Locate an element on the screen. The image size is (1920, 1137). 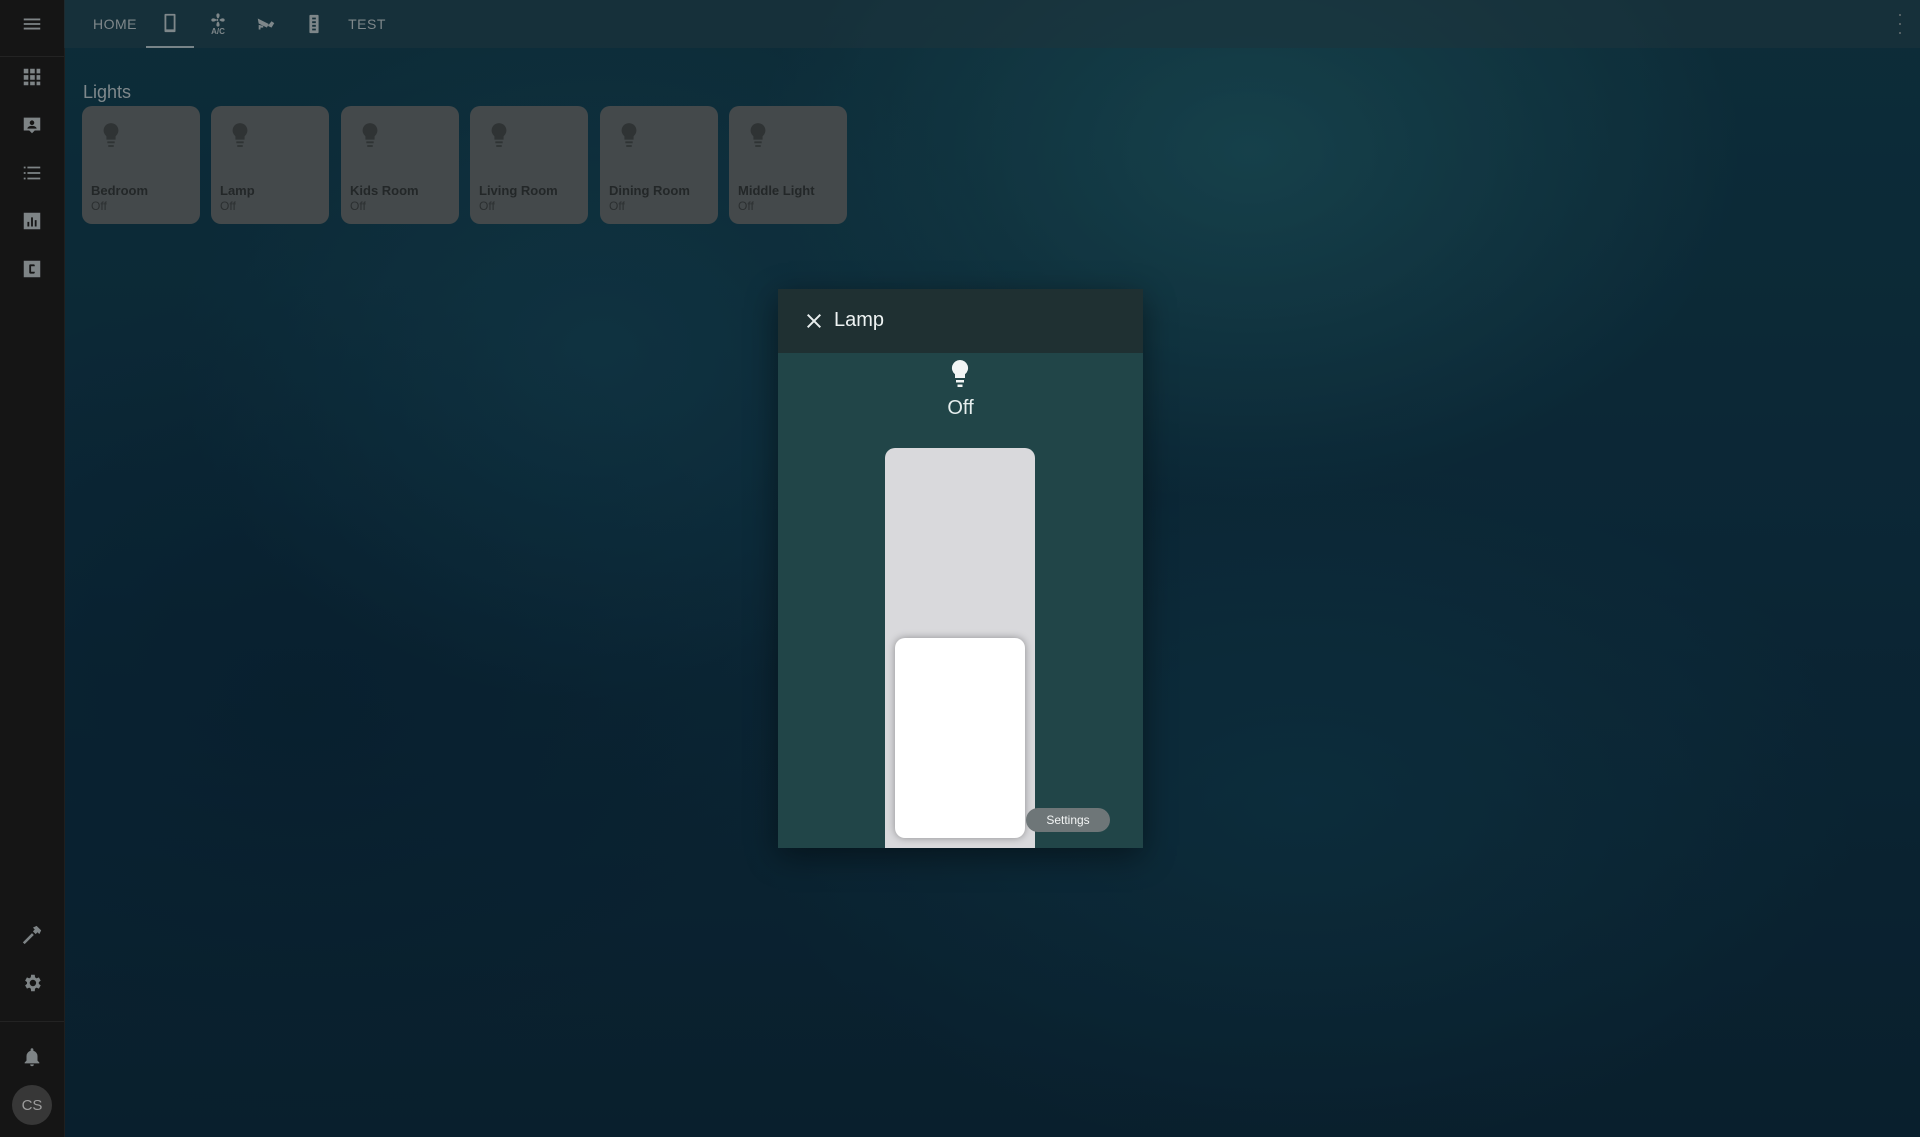
dialog-state: Off is located at coordinates (960, 408).